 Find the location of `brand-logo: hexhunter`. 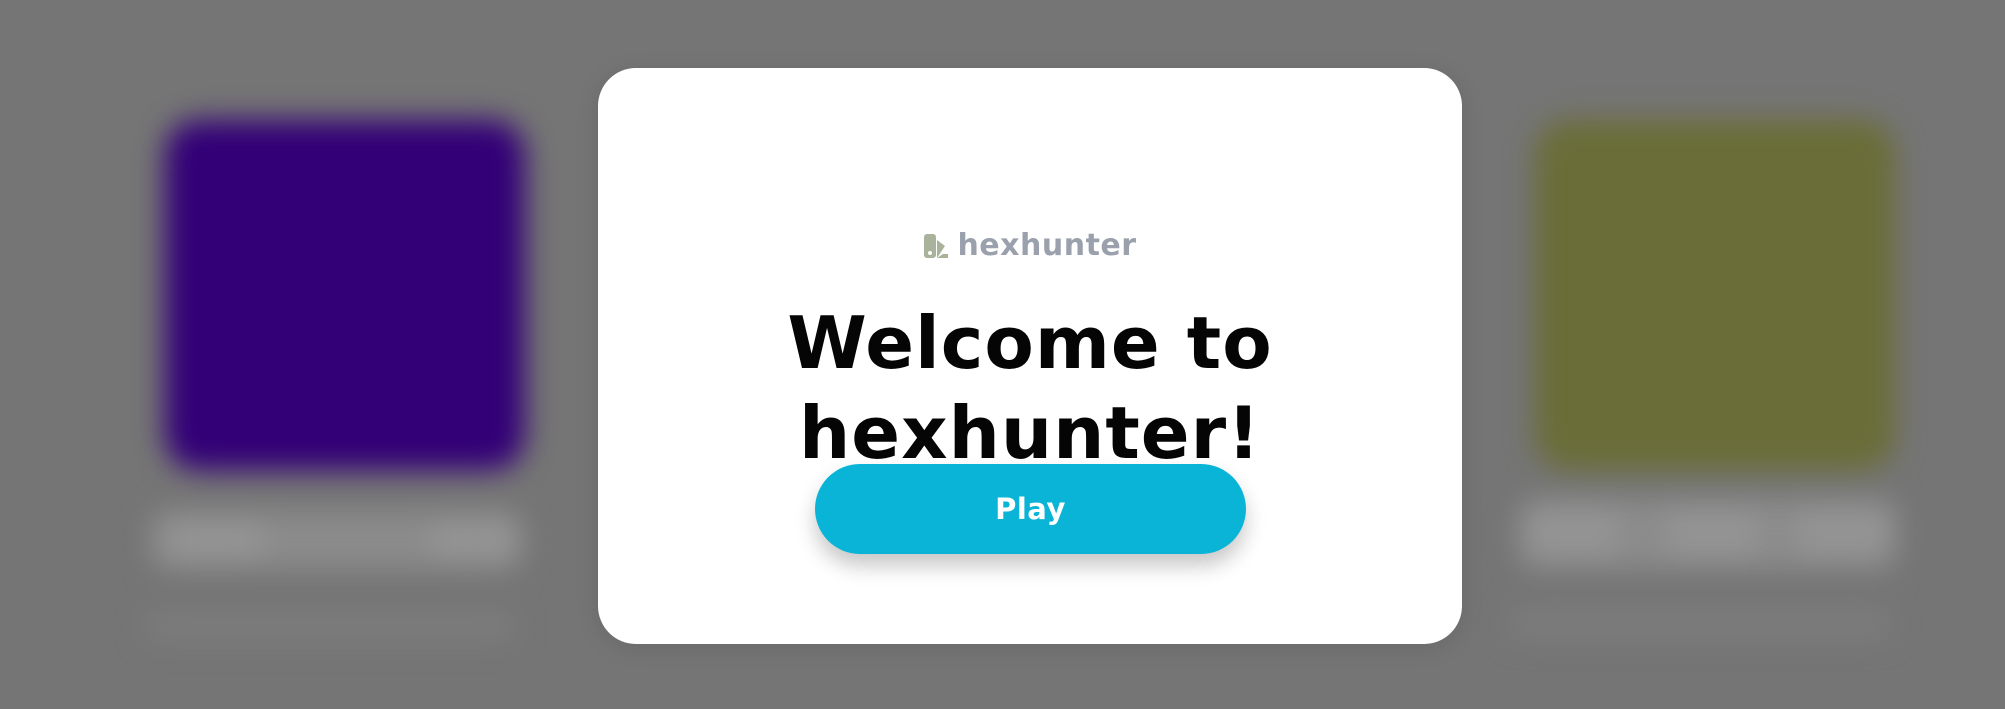

brand-logo: hexhunter is located at coordinates (1030, 246).